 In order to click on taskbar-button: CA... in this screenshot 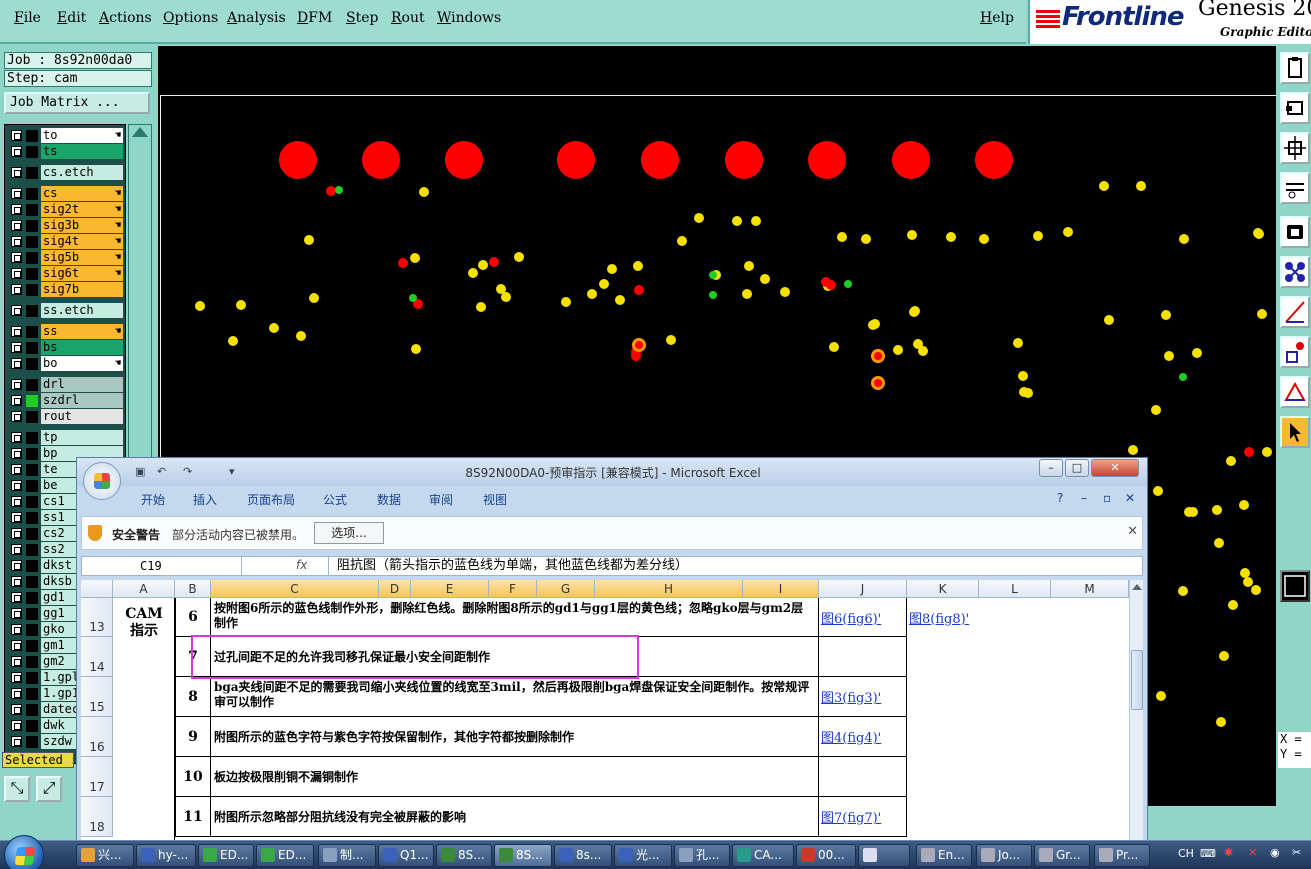, I will do `click(763, 855)`.